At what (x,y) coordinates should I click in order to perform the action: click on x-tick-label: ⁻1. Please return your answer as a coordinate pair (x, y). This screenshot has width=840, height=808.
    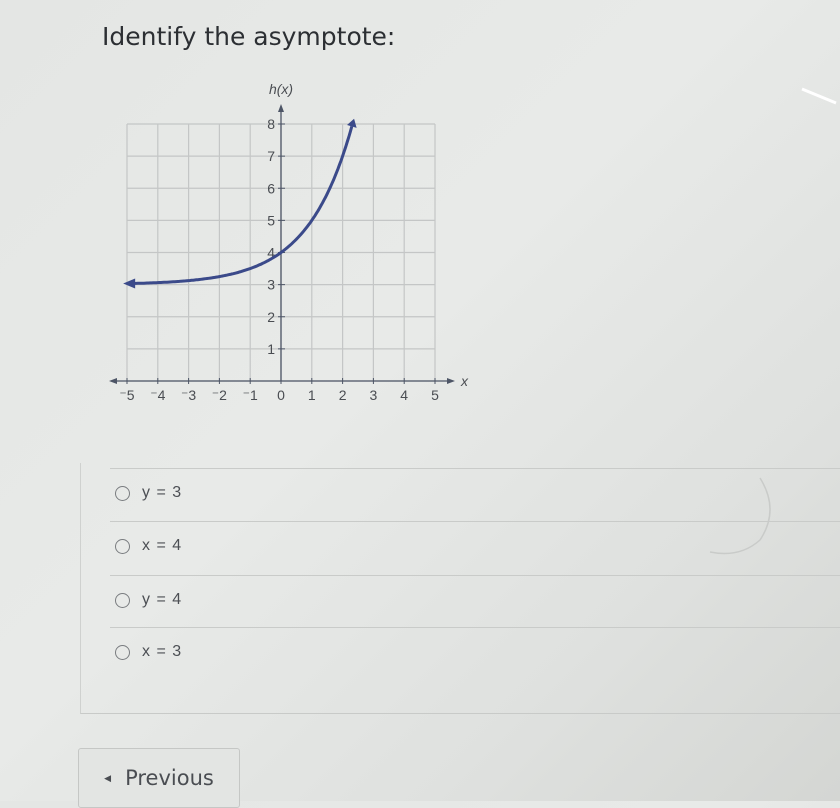
    Looking at the image, I should click on (250, 395).